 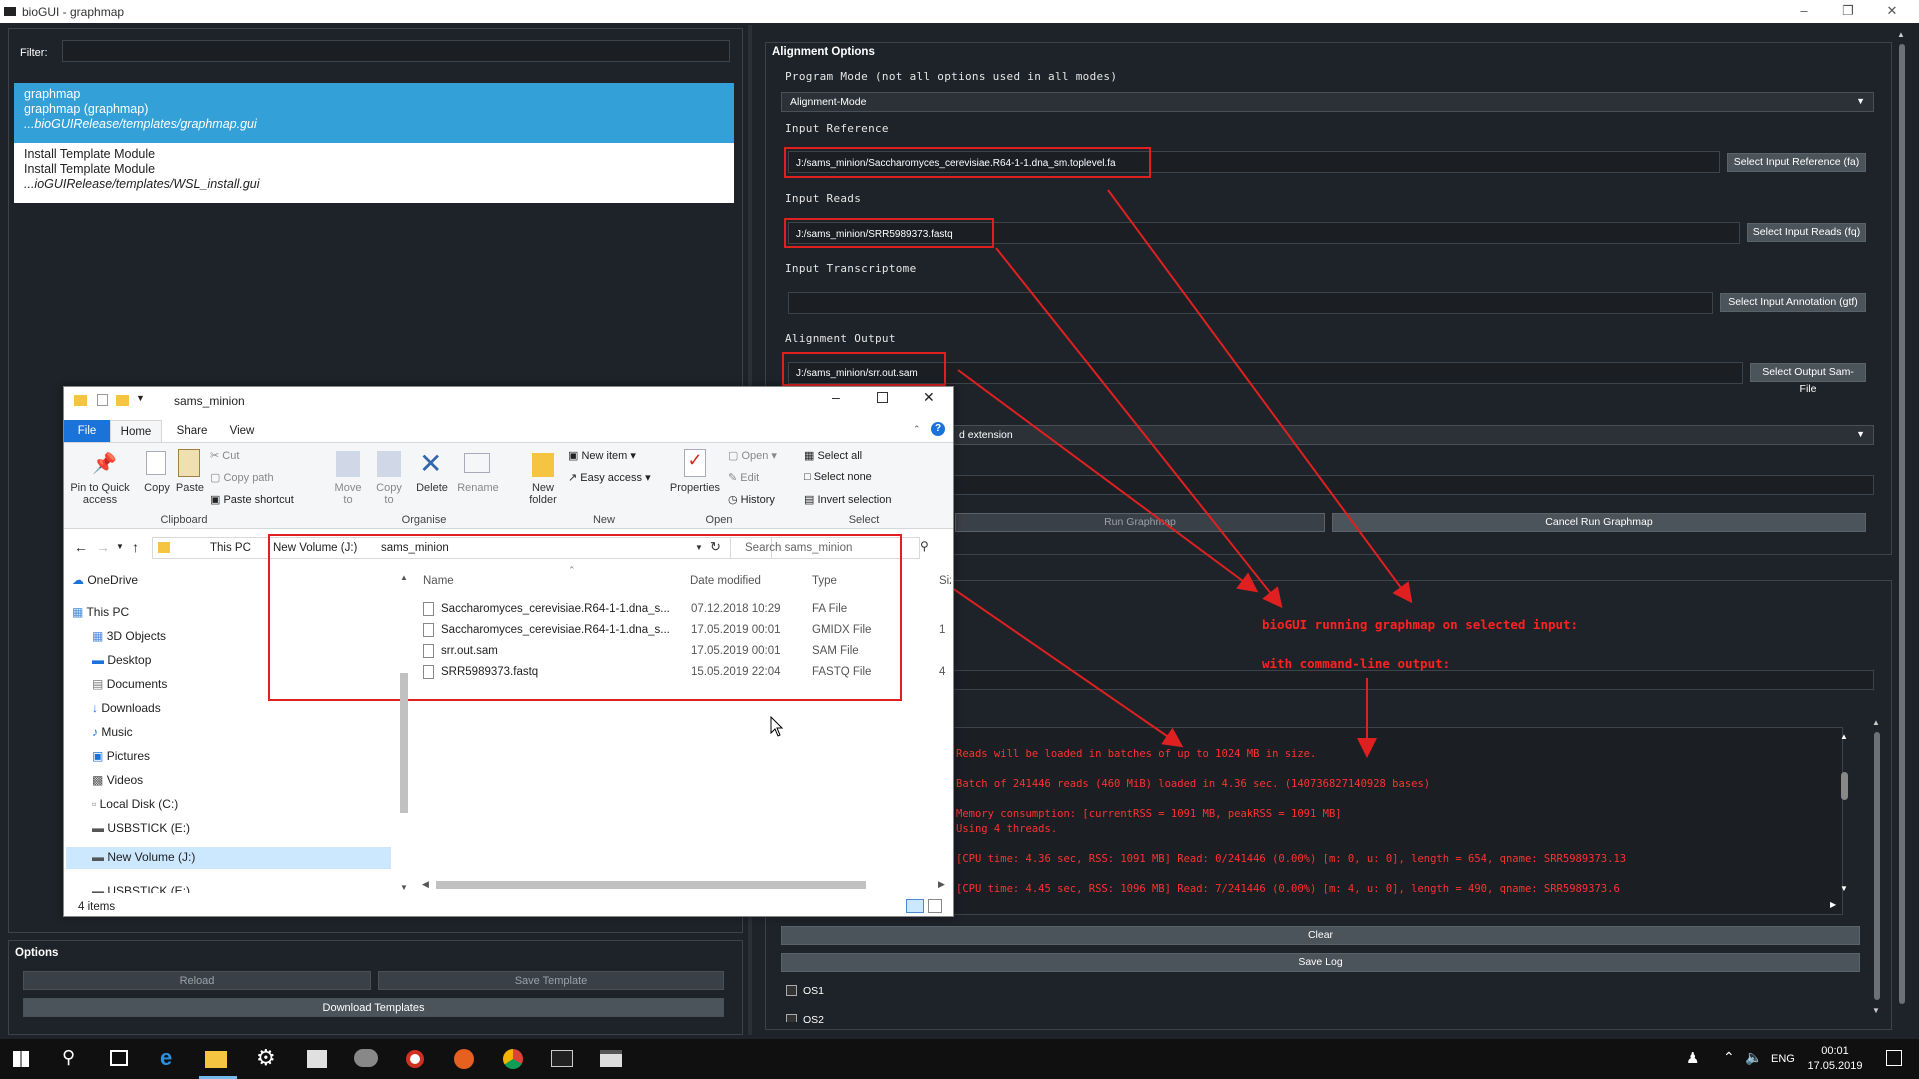 I want to click on delete-button: Delete, so click(x=432, y=488).